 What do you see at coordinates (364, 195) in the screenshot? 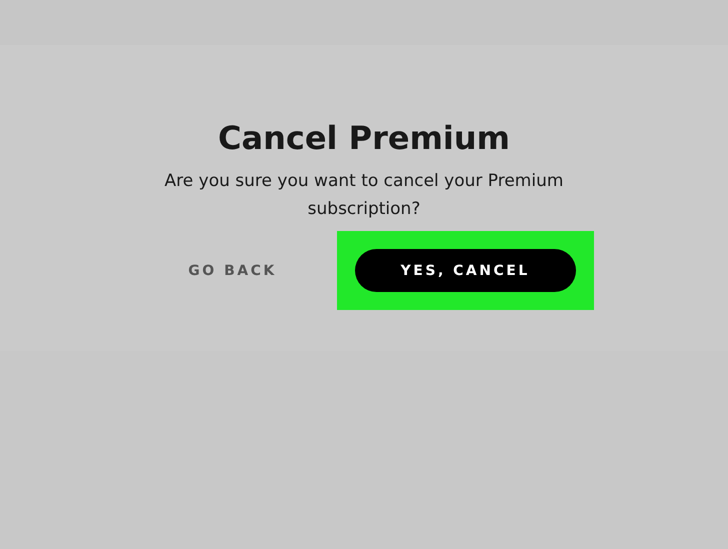
I see `dialog-message: Are you sure you want to cancel your Premium subscription?` at bounding box center [364, 195].